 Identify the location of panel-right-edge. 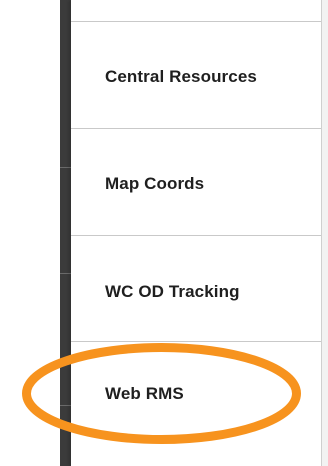
(324, 233).